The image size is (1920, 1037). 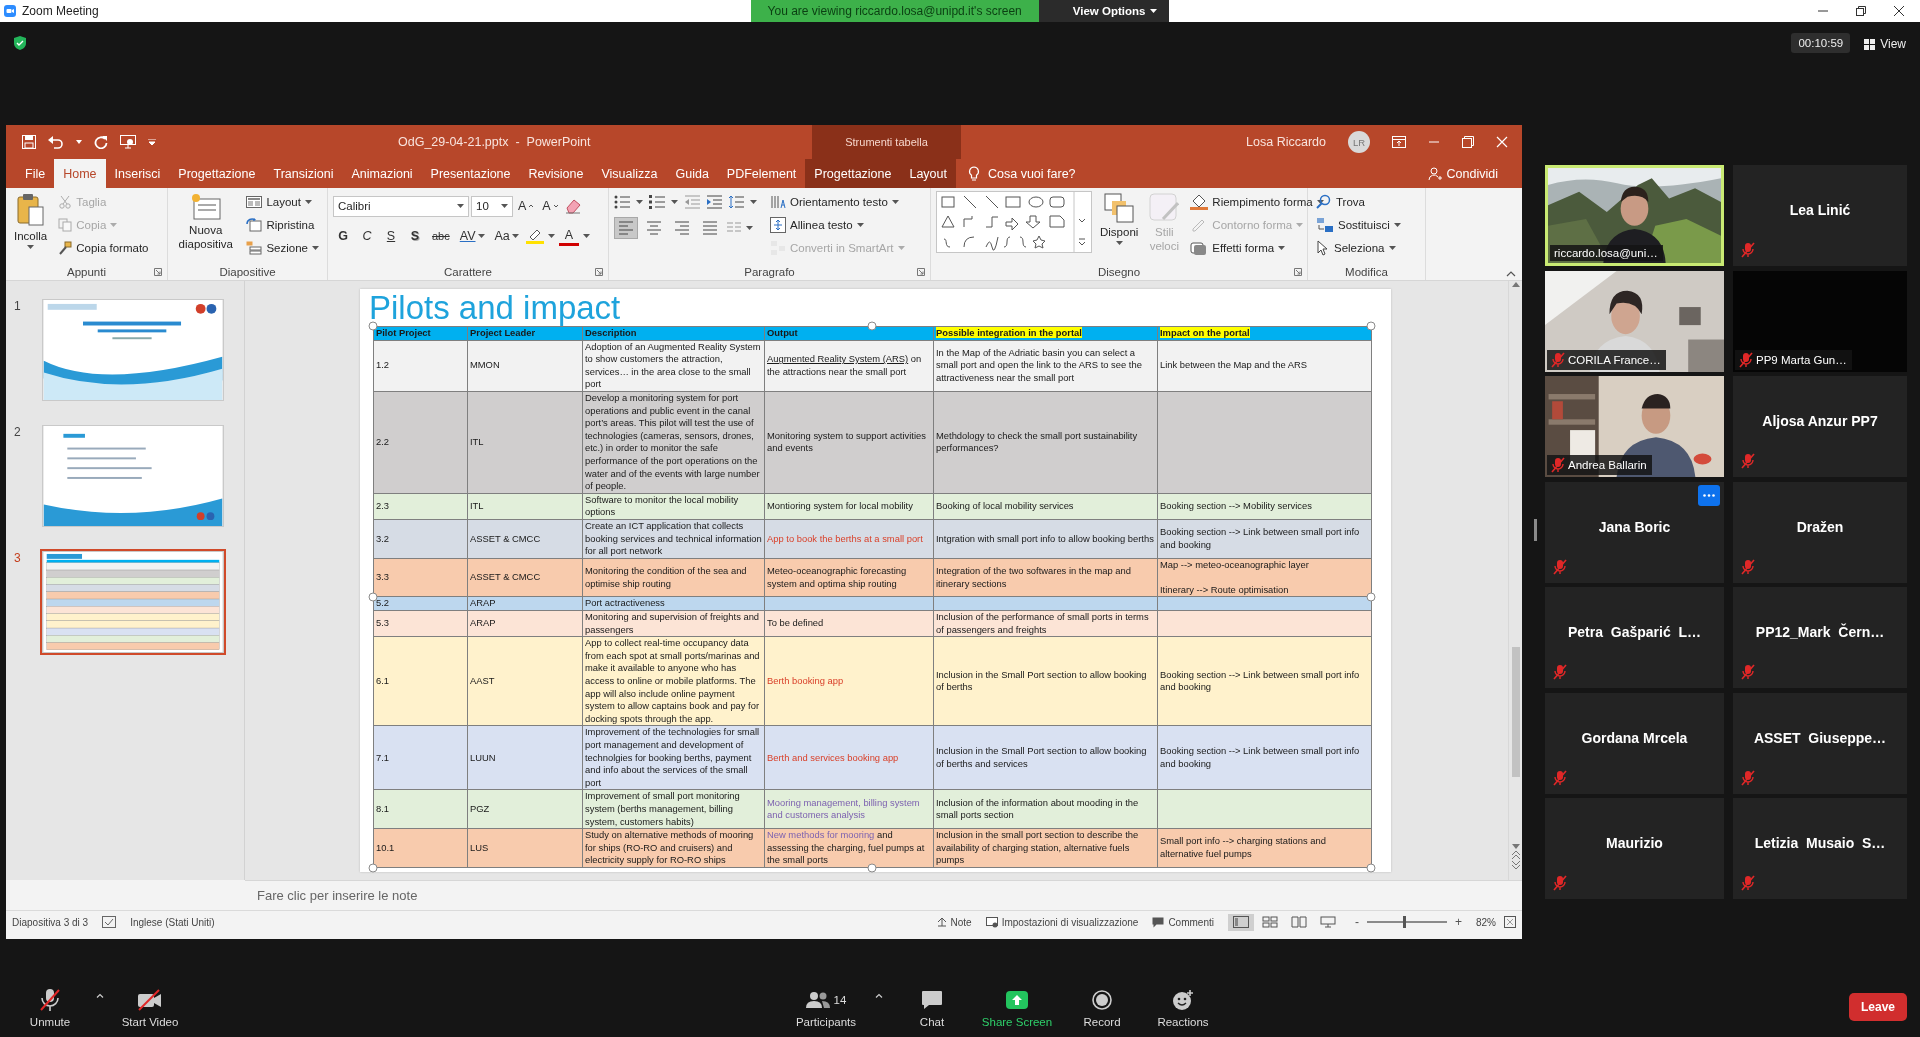 What do you see at coordinates (1820, 215) in the screenshot?
I see `video-tile: Lea Linić` at bounding box center [1820, 215].